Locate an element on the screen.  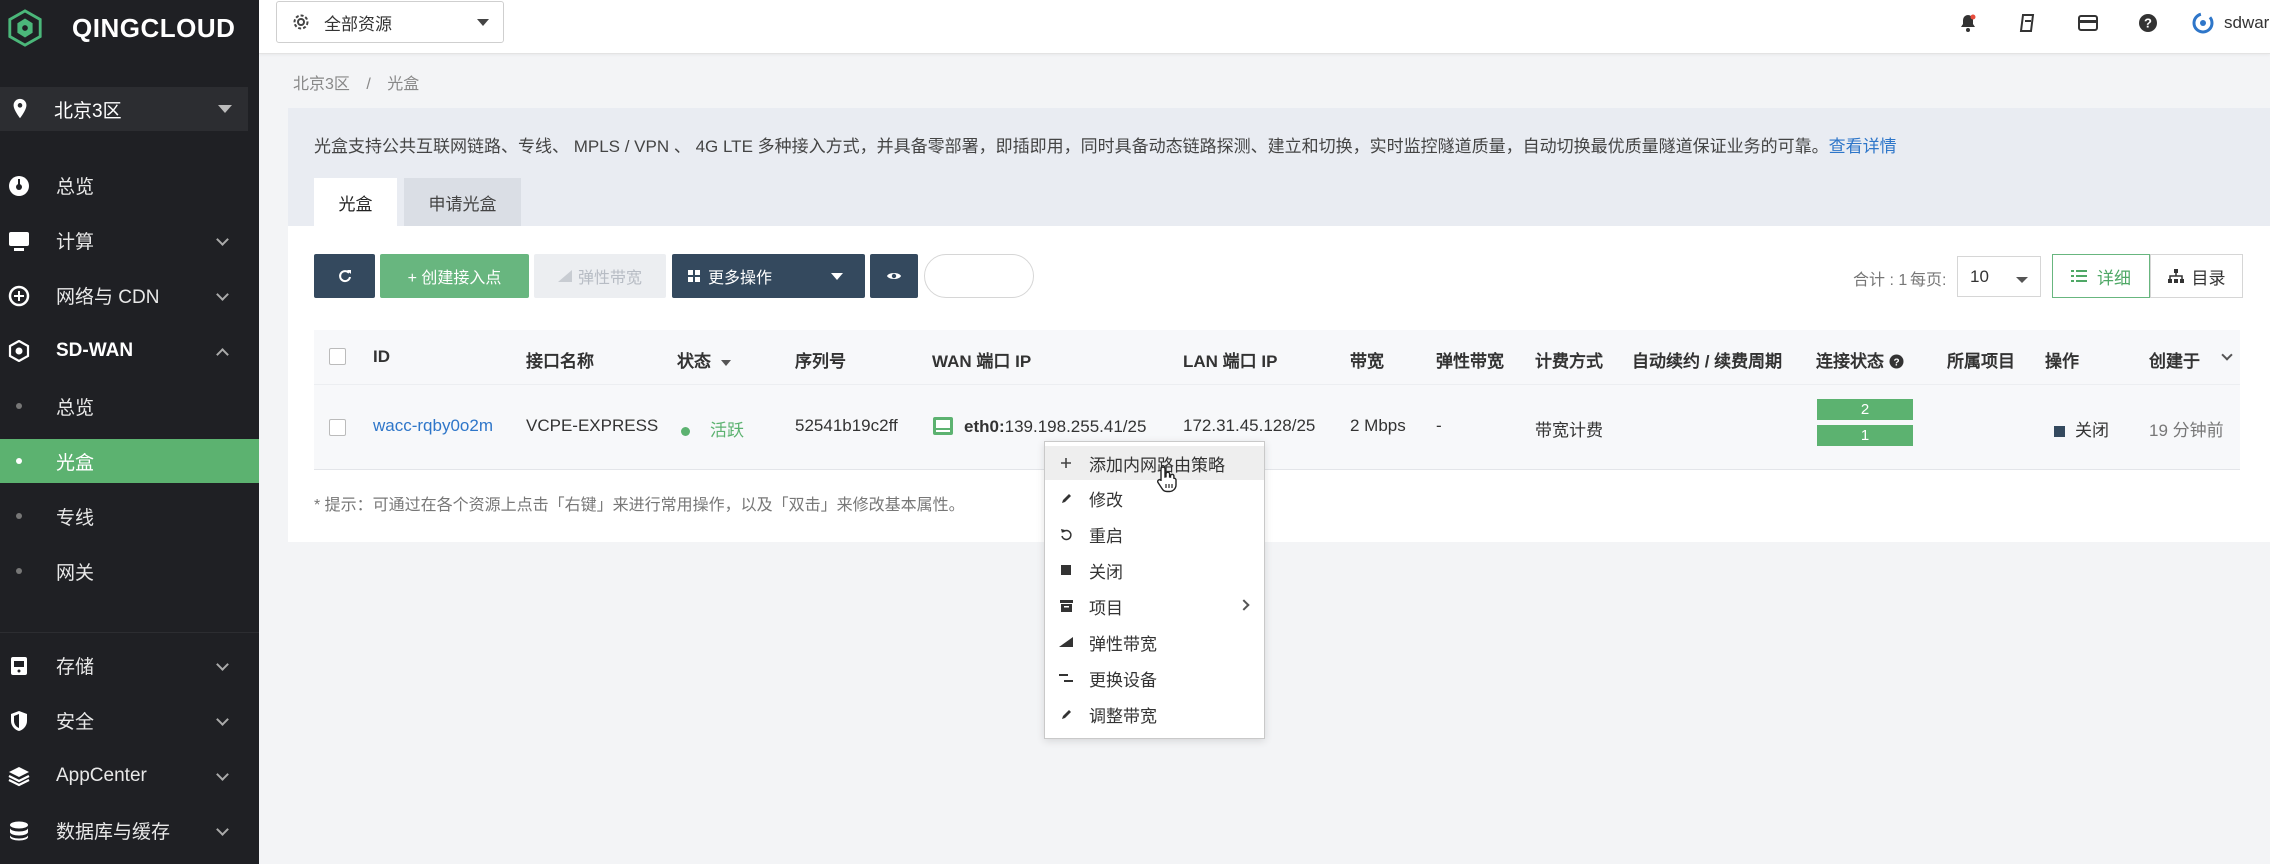
row-created: 19 分钟前 is located at coordinates (2186, 430).